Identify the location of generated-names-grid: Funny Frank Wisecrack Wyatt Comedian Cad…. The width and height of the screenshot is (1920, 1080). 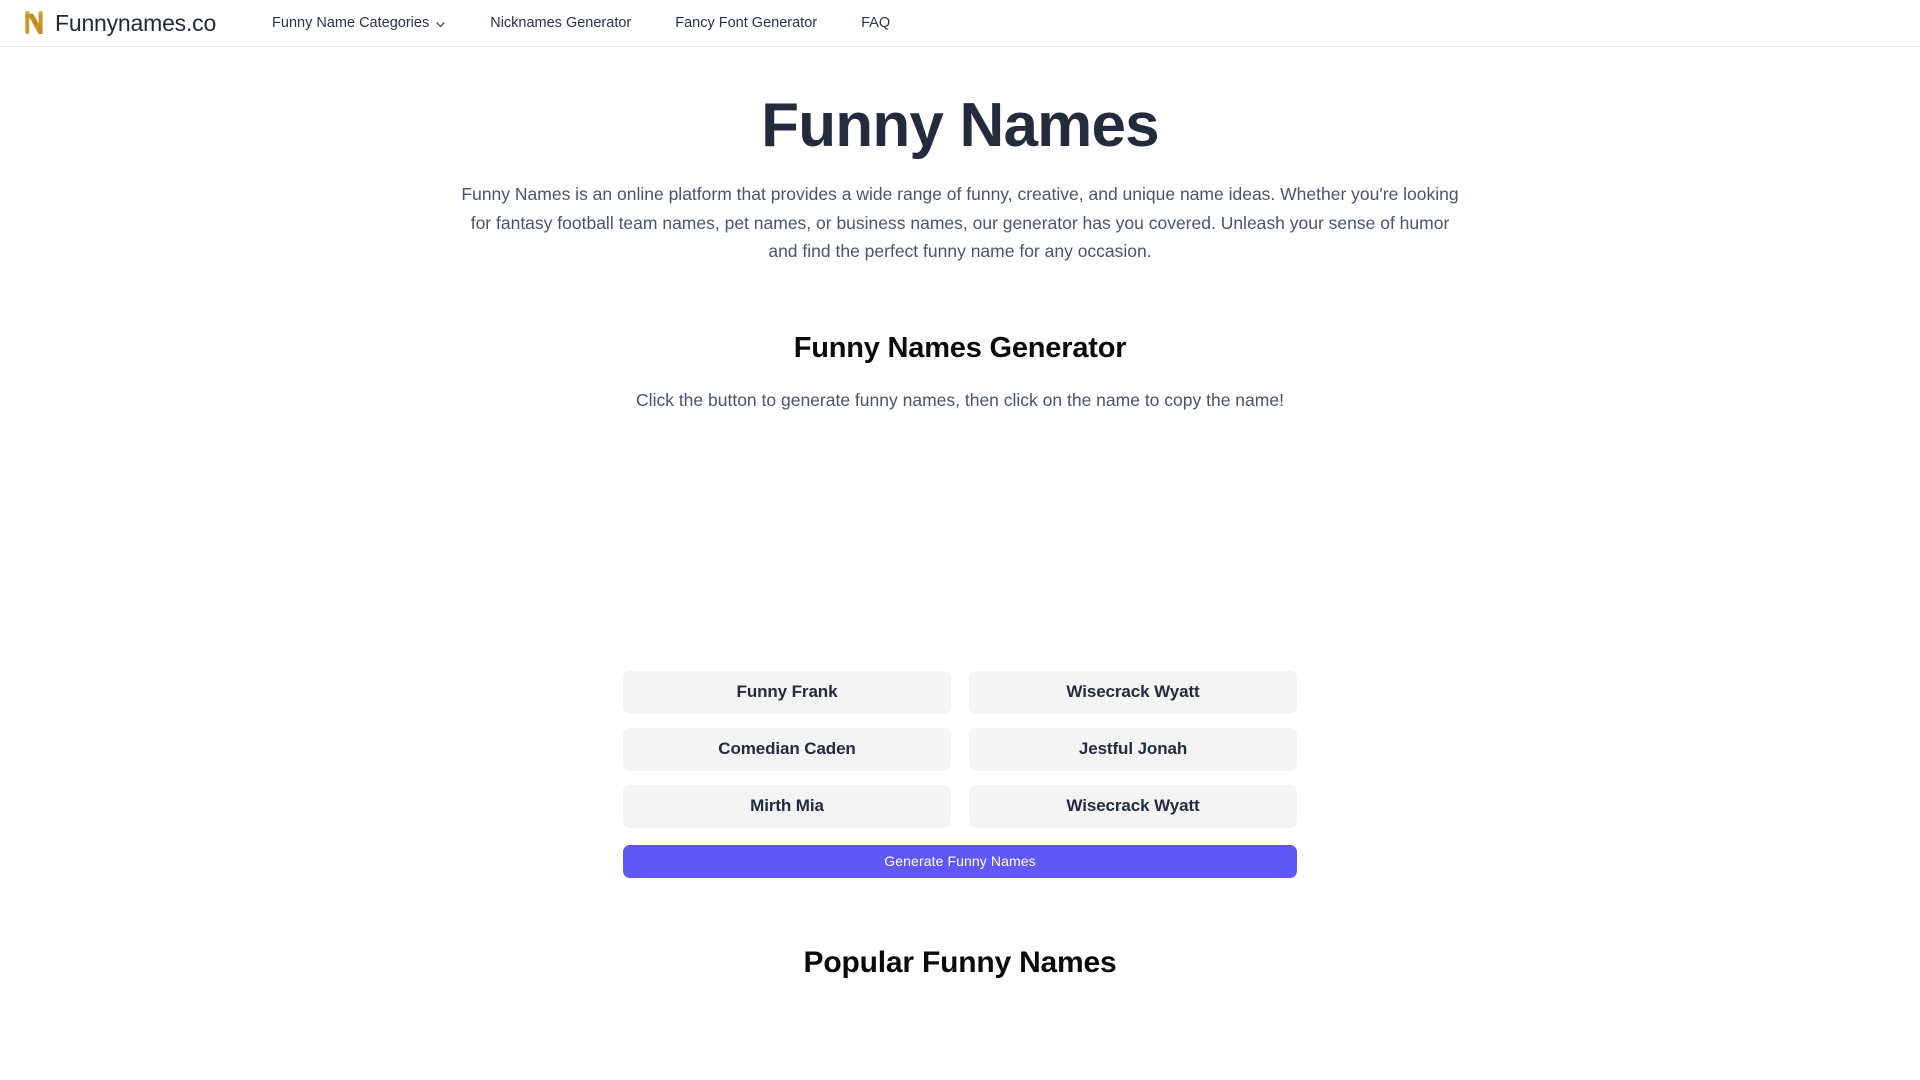
(960, 749).